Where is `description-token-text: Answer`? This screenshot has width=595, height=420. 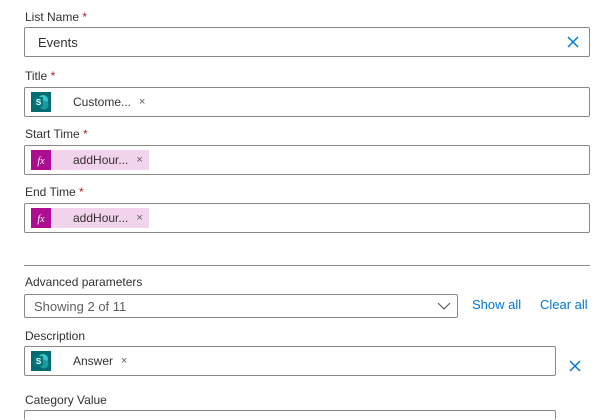 description-token-text: Answer is located at coordinates (93, 361).